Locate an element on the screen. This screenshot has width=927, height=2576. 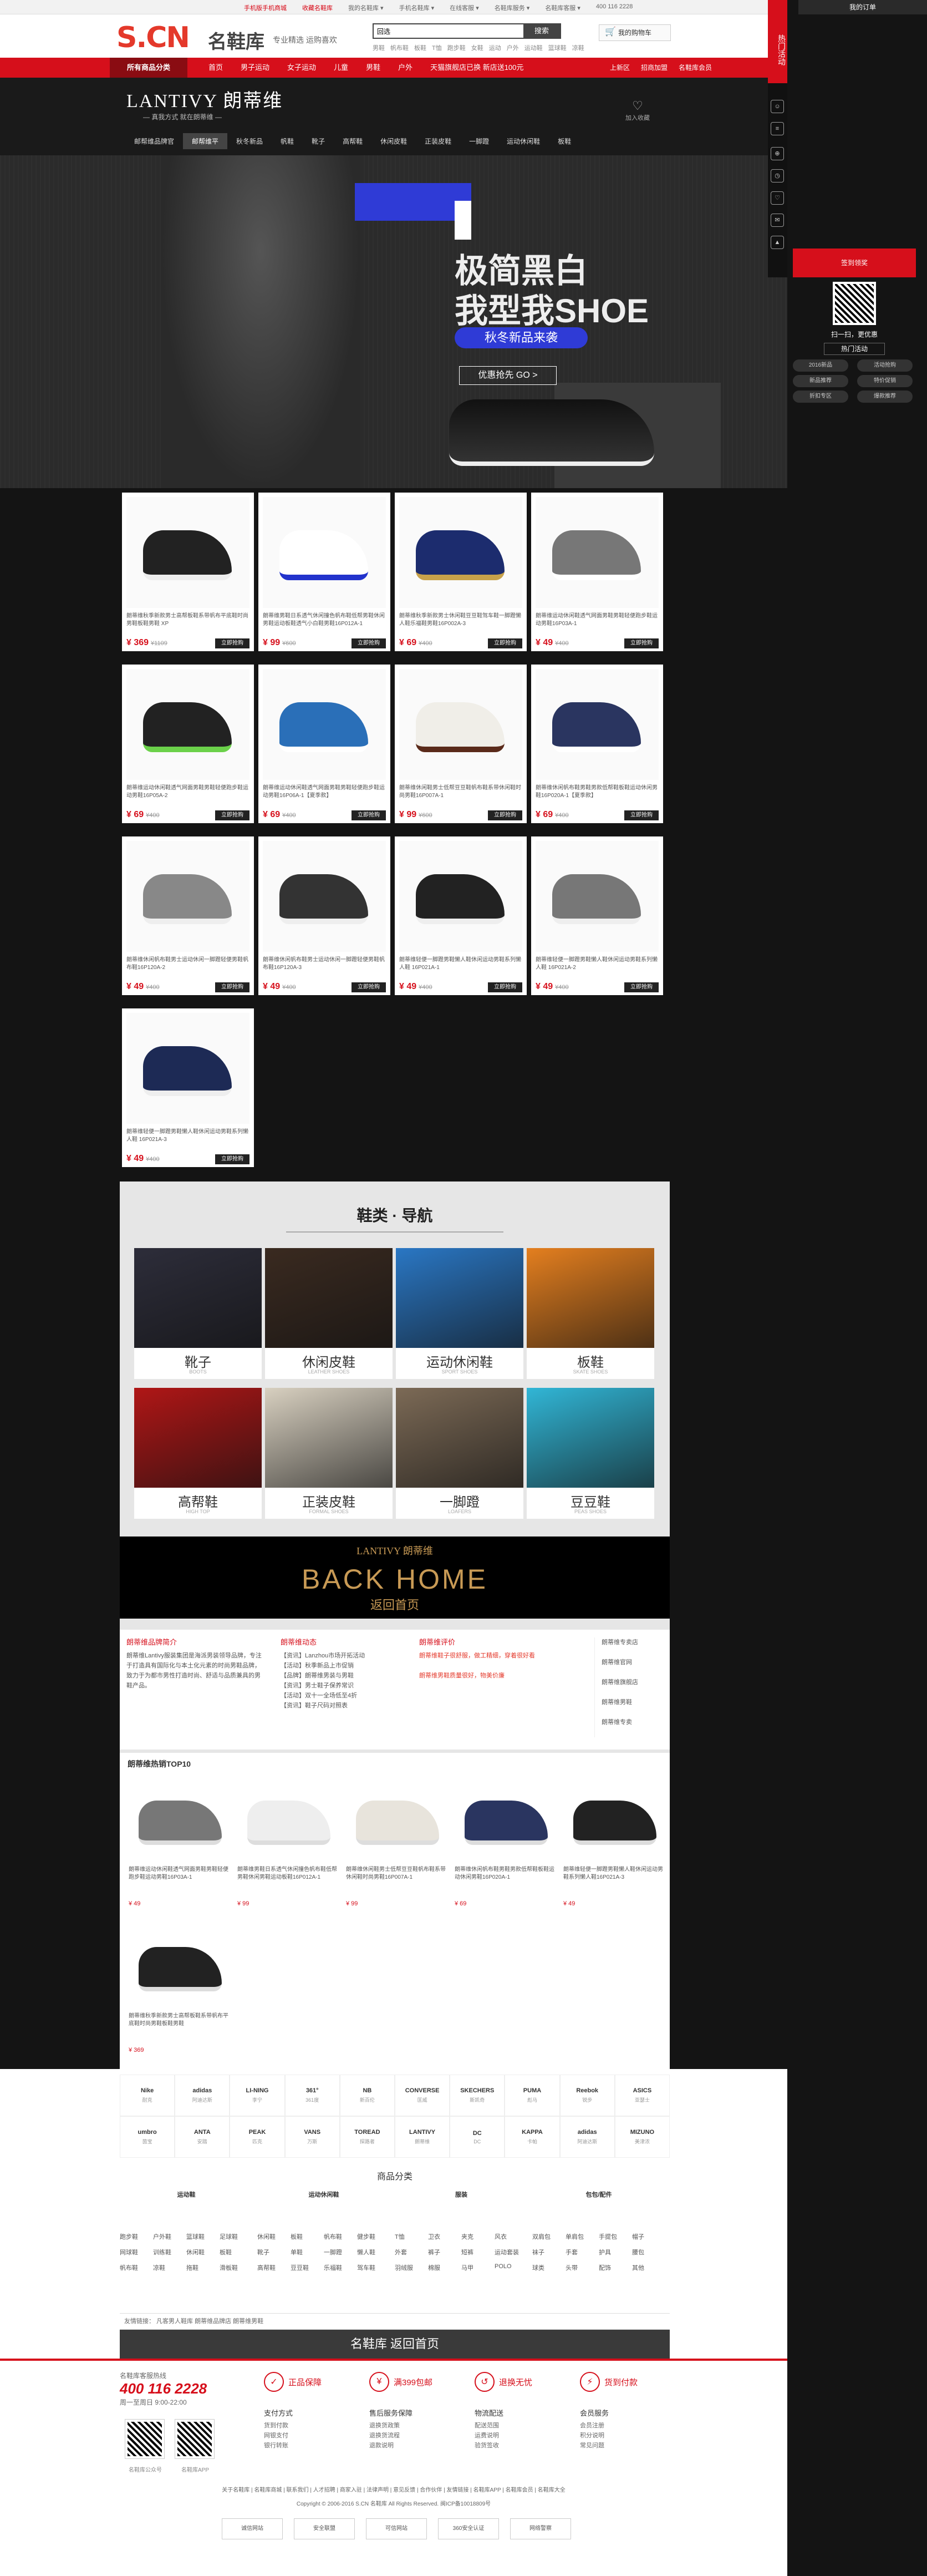
top10-name: 朗蒂维休闲帆布鞋男鞋男款低帮鞋板鞋运动休闲男鞋16P020A-1 is located at coordinates (506, 1877).